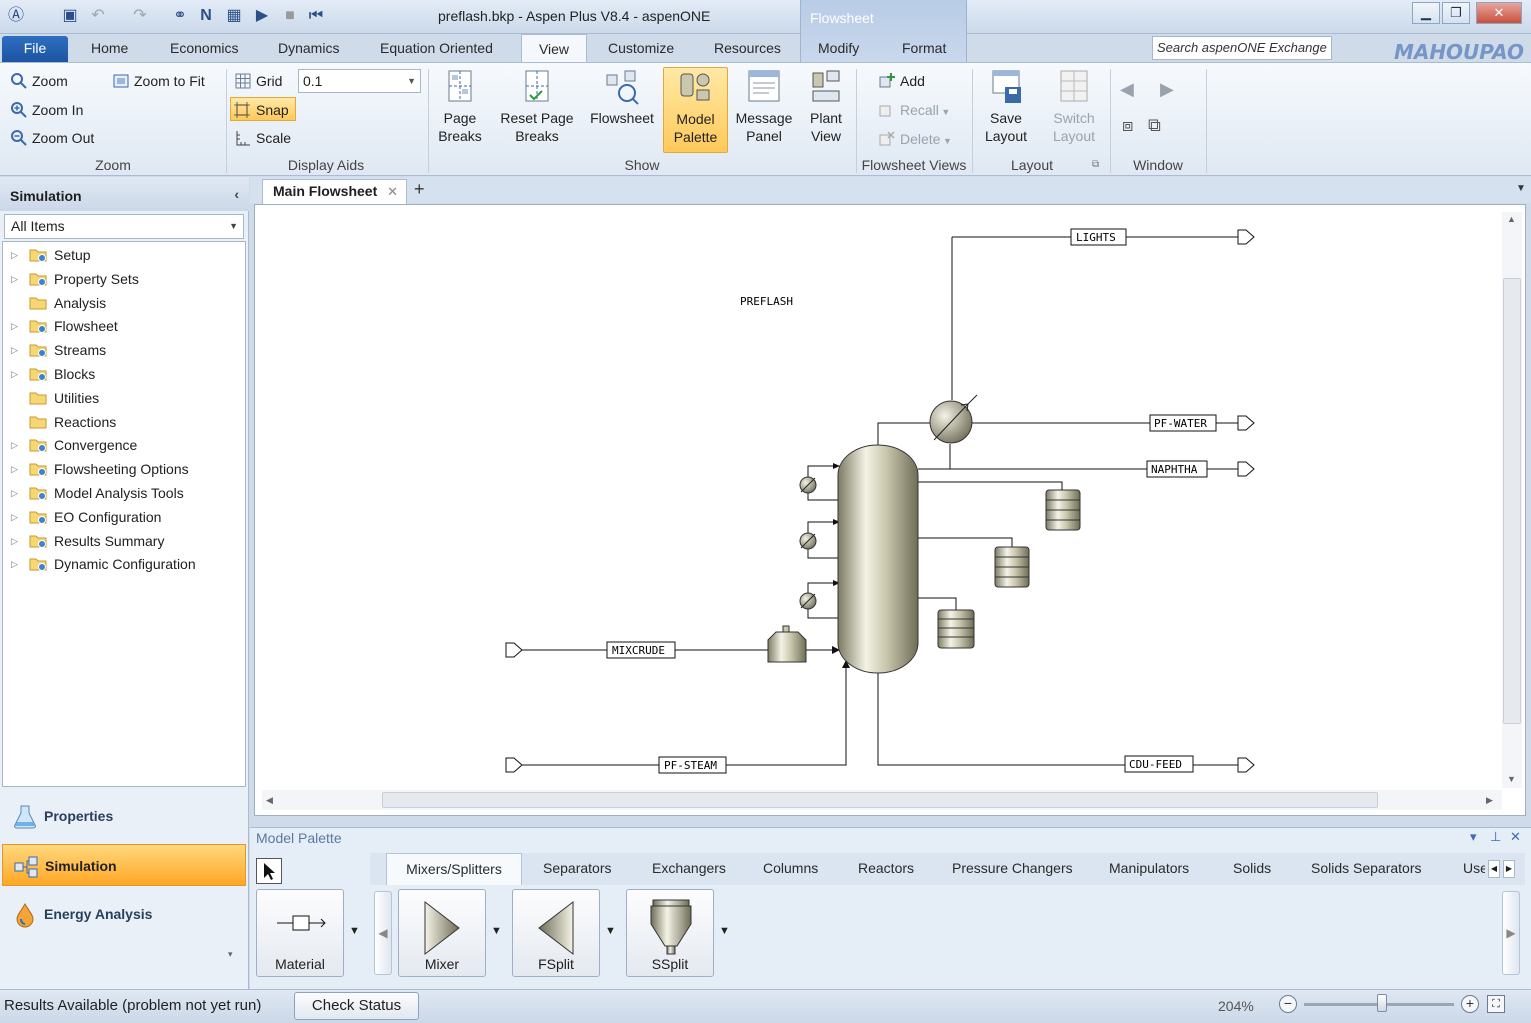 This screenshot has width=1531, height=1023. What do you see at coordinates (913, 110) in the screenshot?
I see `recall-view-button: Recall ▼` at bounding box center [913, 110].